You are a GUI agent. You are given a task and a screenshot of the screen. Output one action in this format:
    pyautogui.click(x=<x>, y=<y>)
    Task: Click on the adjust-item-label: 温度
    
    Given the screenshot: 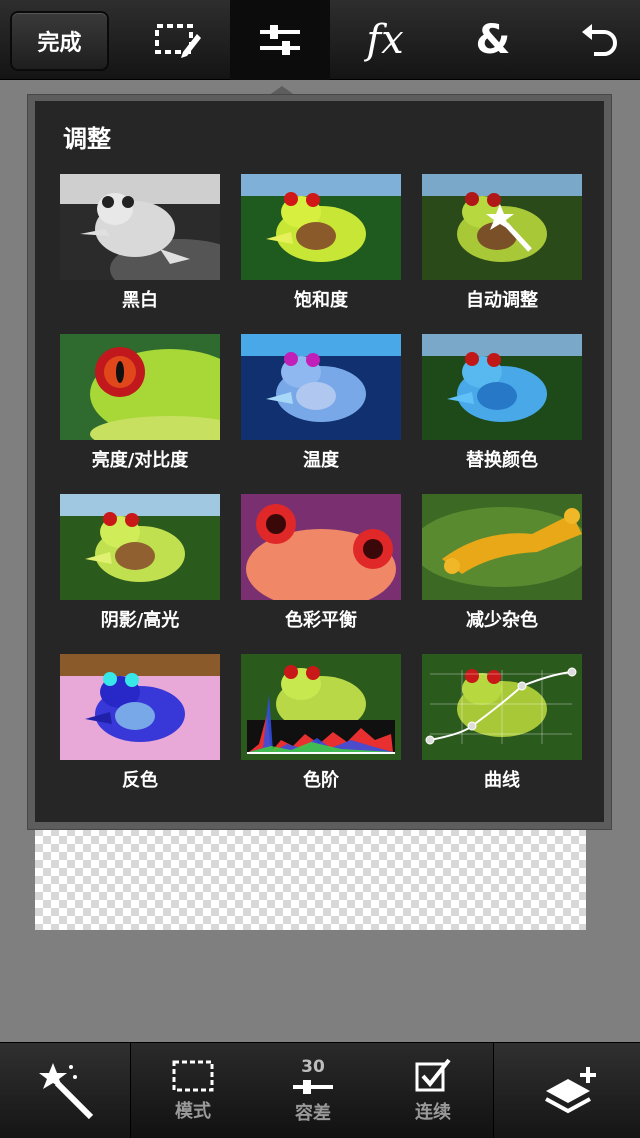 What is the action you would take?
    pyautogui.click(x=321, y=460)
    